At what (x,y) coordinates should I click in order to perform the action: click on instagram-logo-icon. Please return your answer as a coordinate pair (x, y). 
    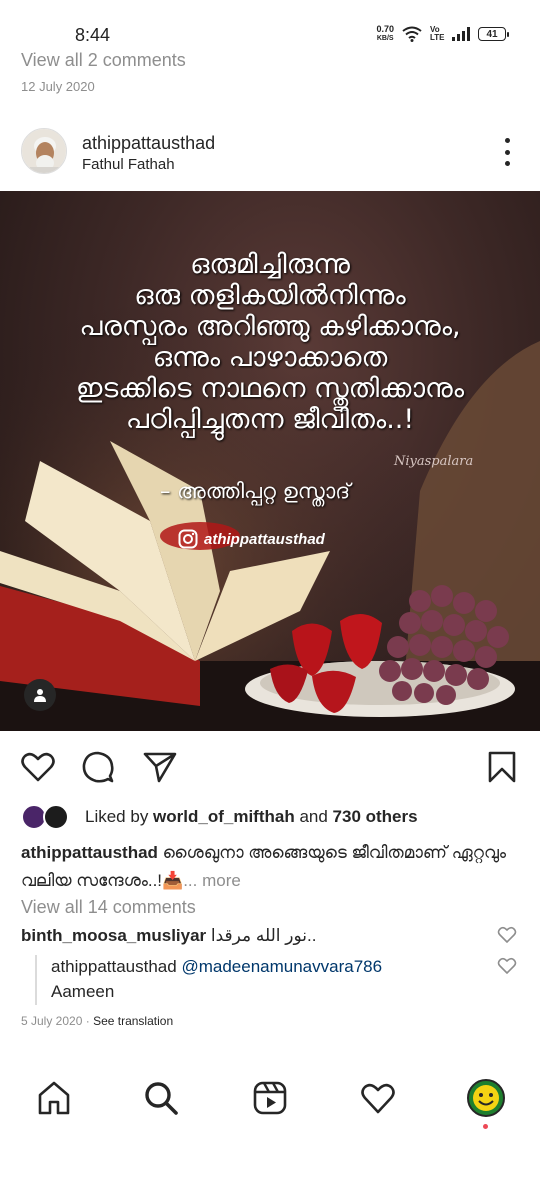
    Looking at the image, I should click on (188, 539).